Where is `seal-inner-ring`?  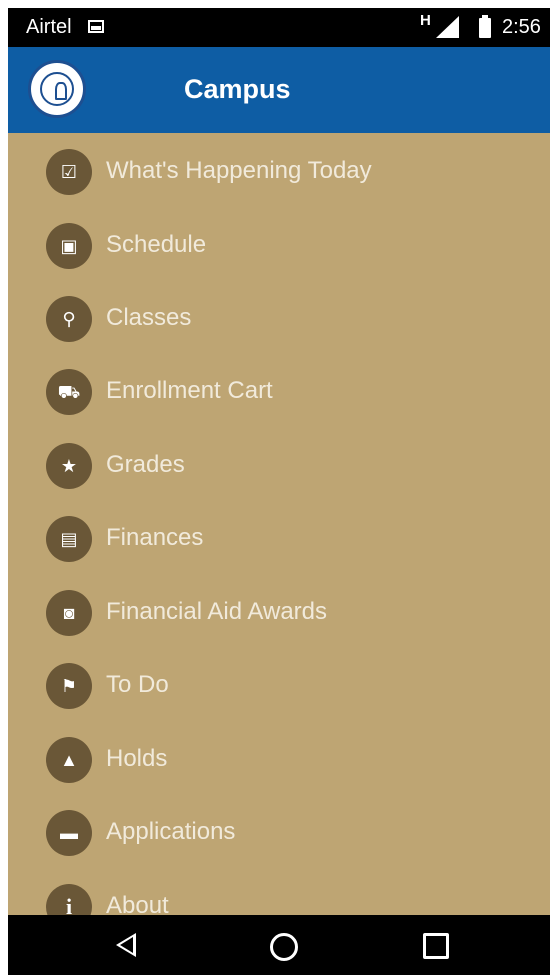 seal-inner-ring is located at coordinates (57, 89).